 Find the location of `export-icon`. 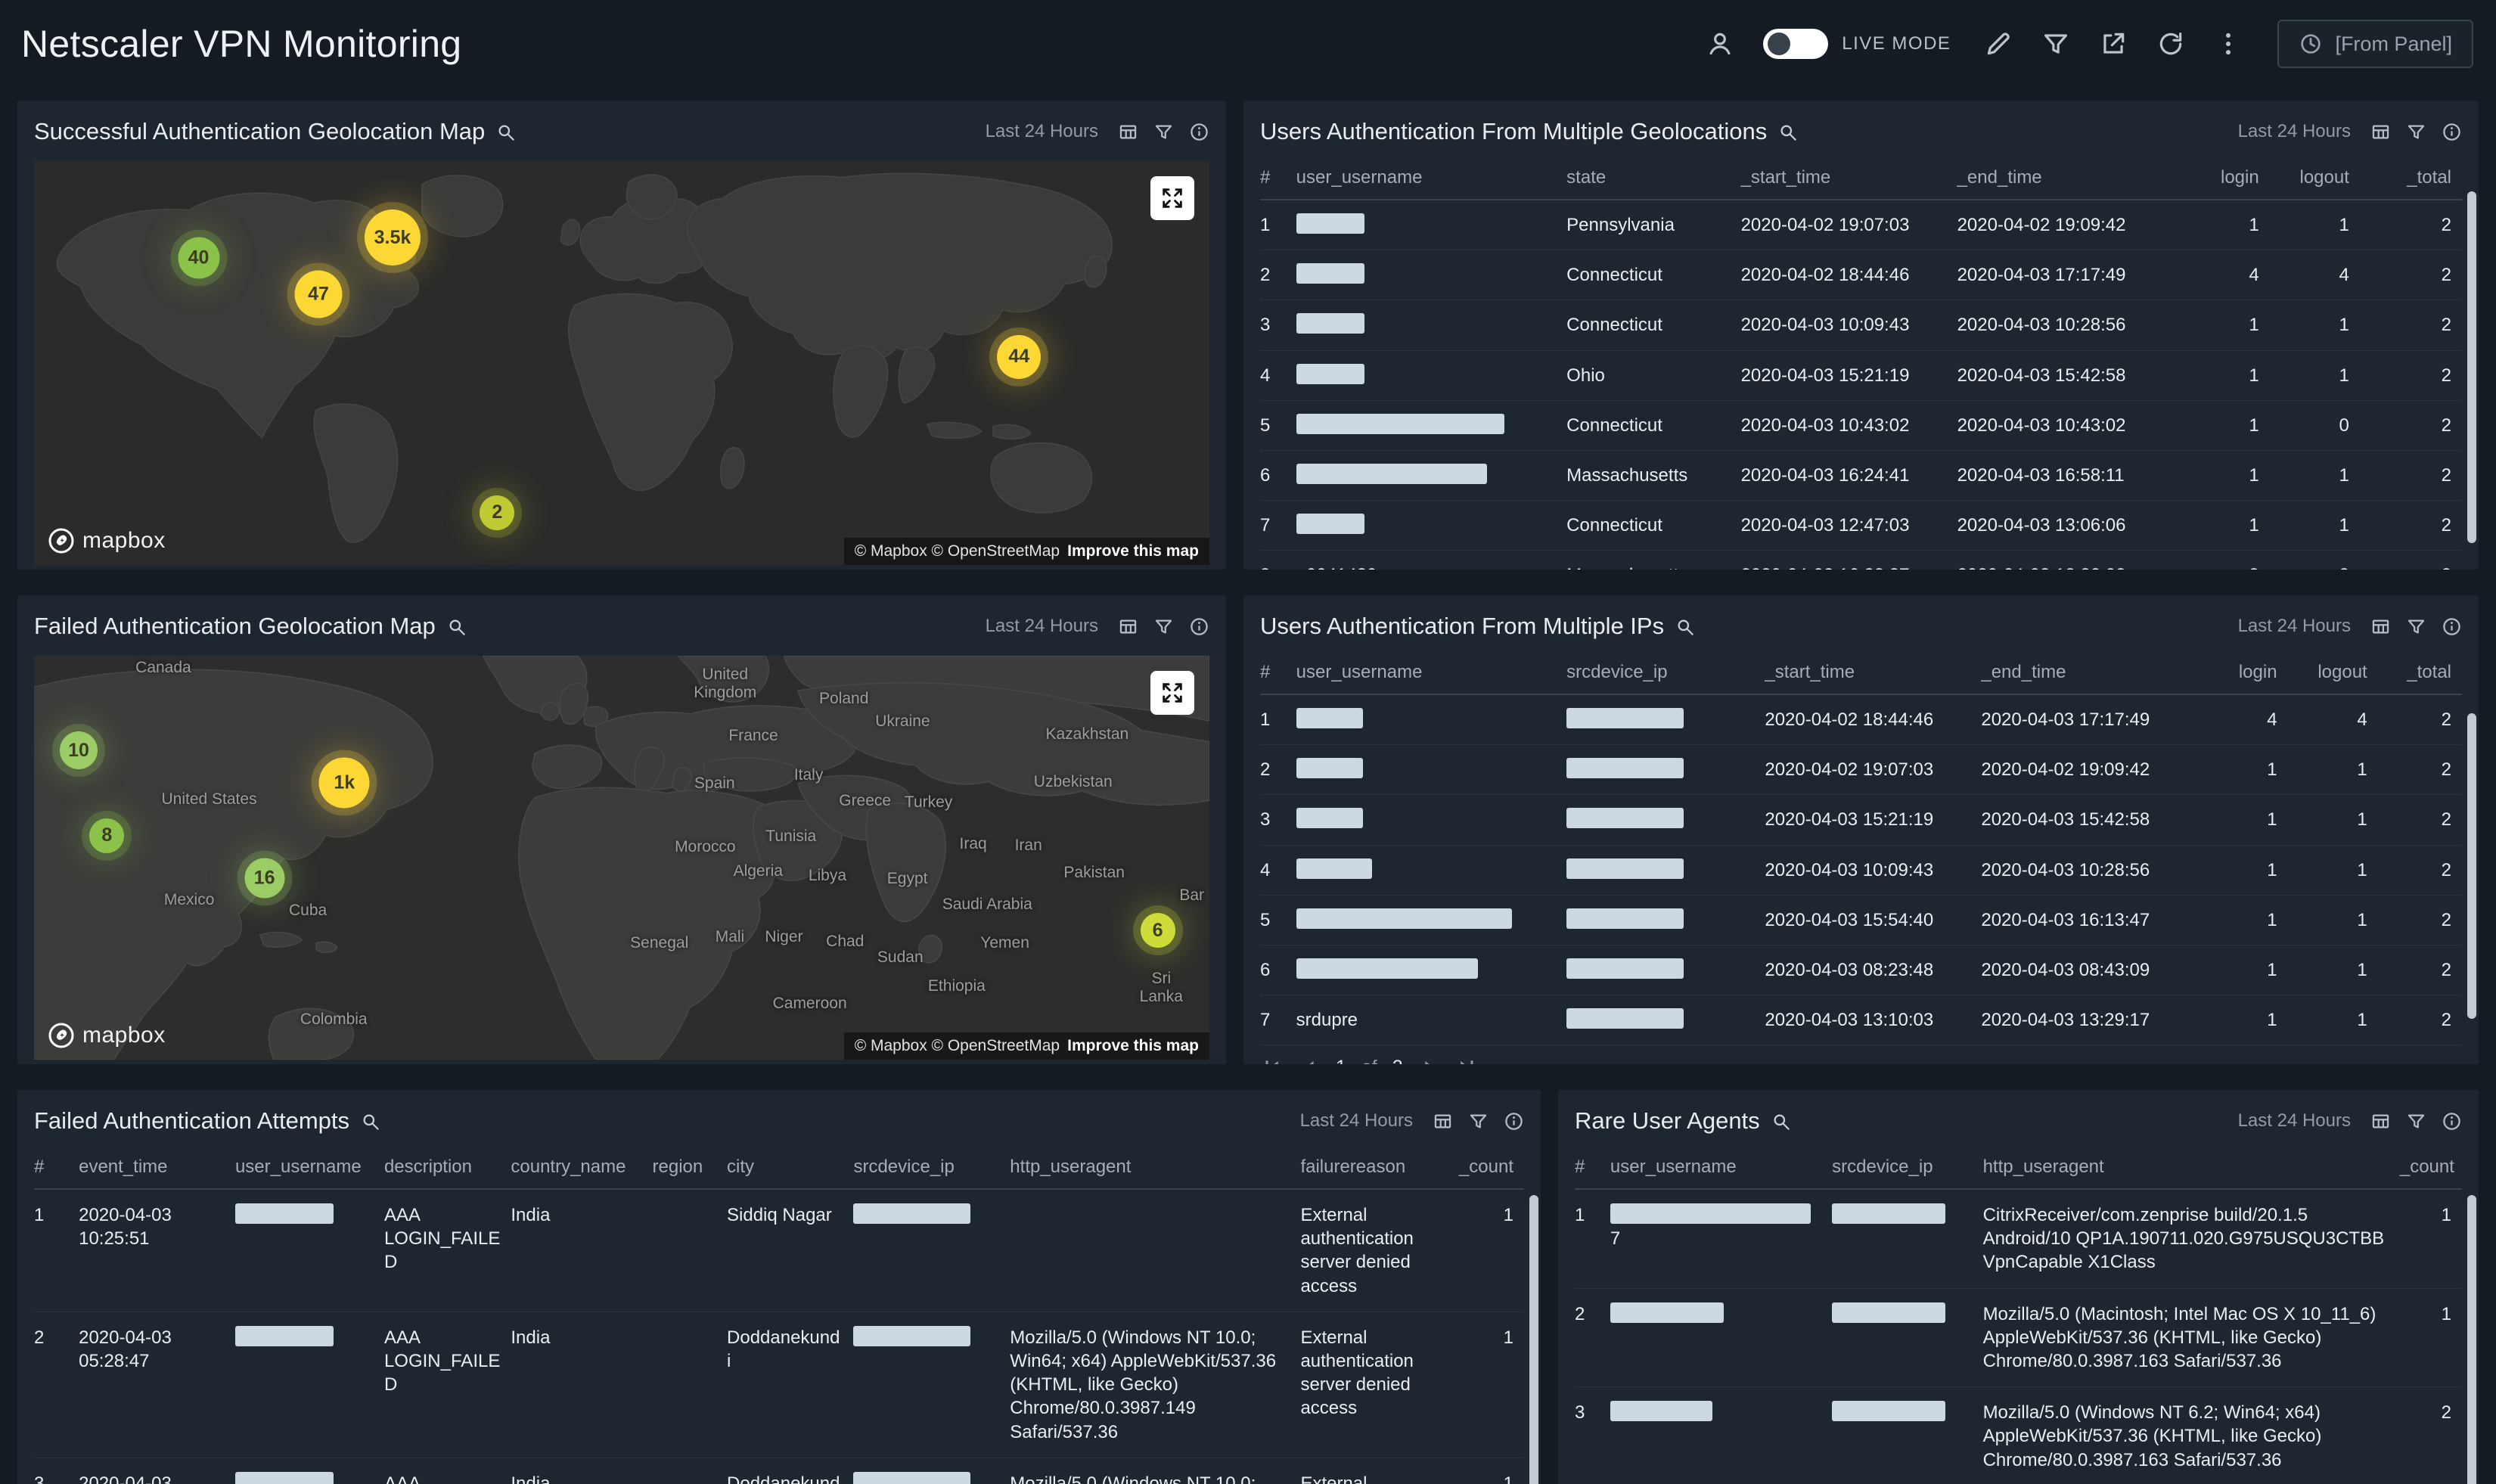

export-icon is located at coordinates (2113, 43).